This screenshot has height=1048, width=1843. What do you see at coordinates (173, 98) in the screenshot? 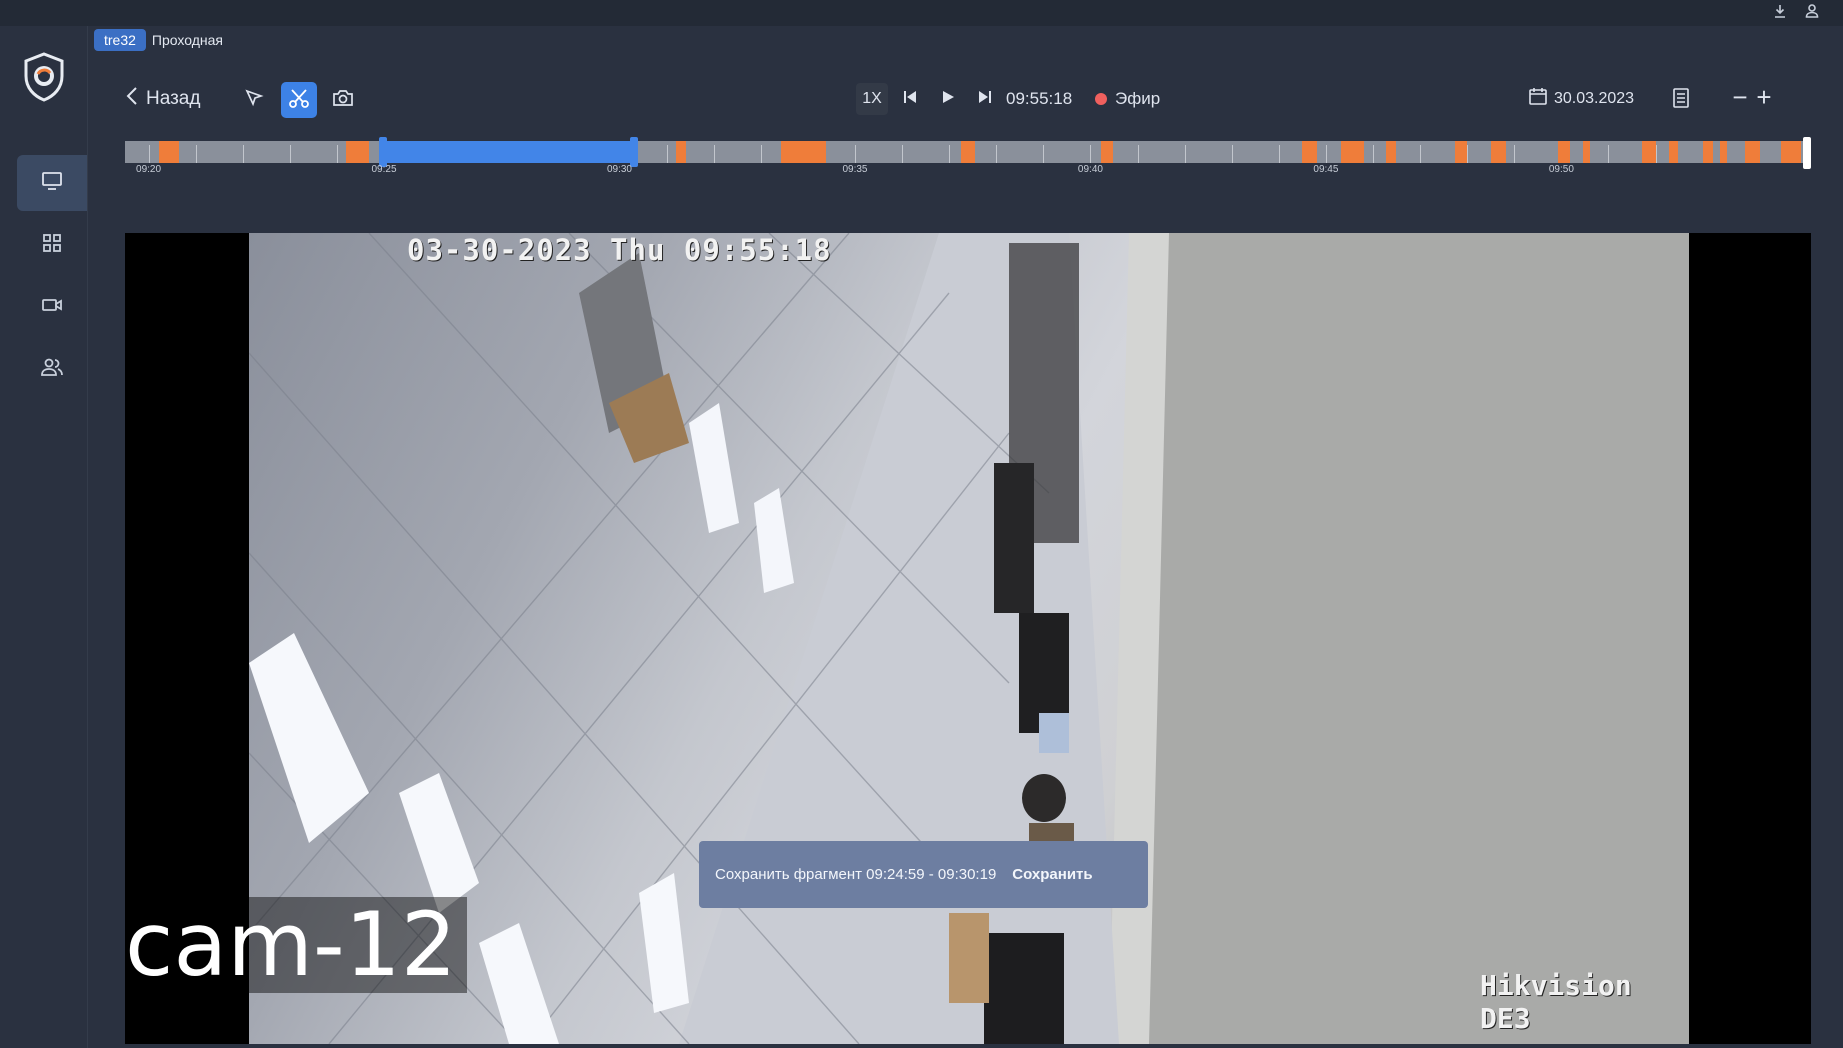
I see `back-label: Назад` at bounding box center [173, 98].